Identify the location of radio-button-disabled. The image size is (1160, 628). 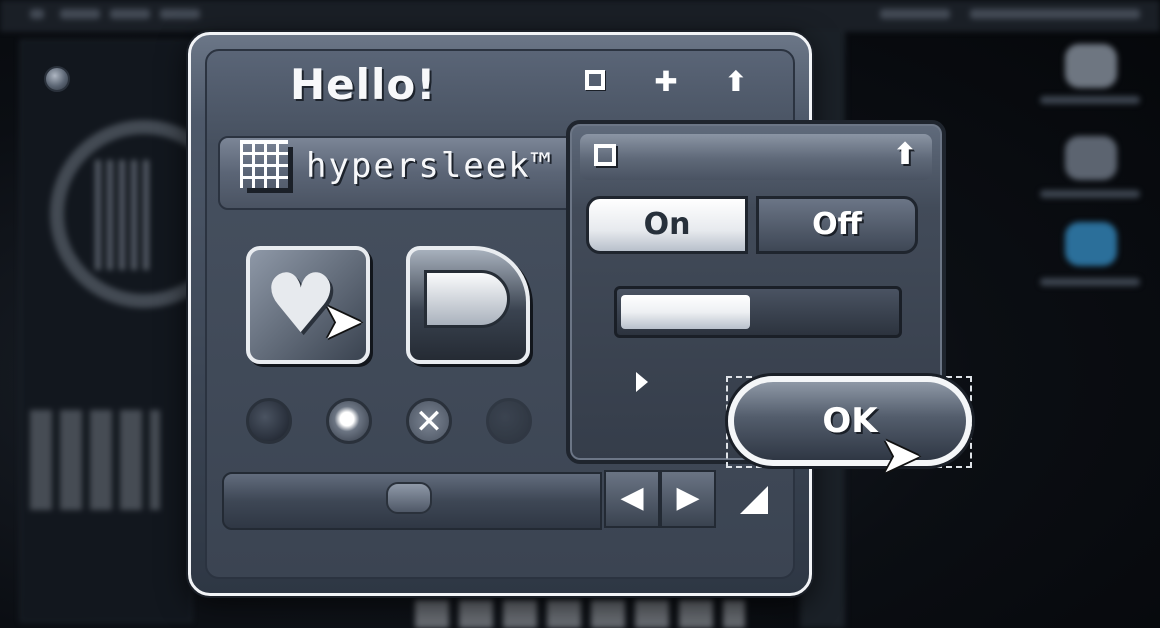
(509, 421).